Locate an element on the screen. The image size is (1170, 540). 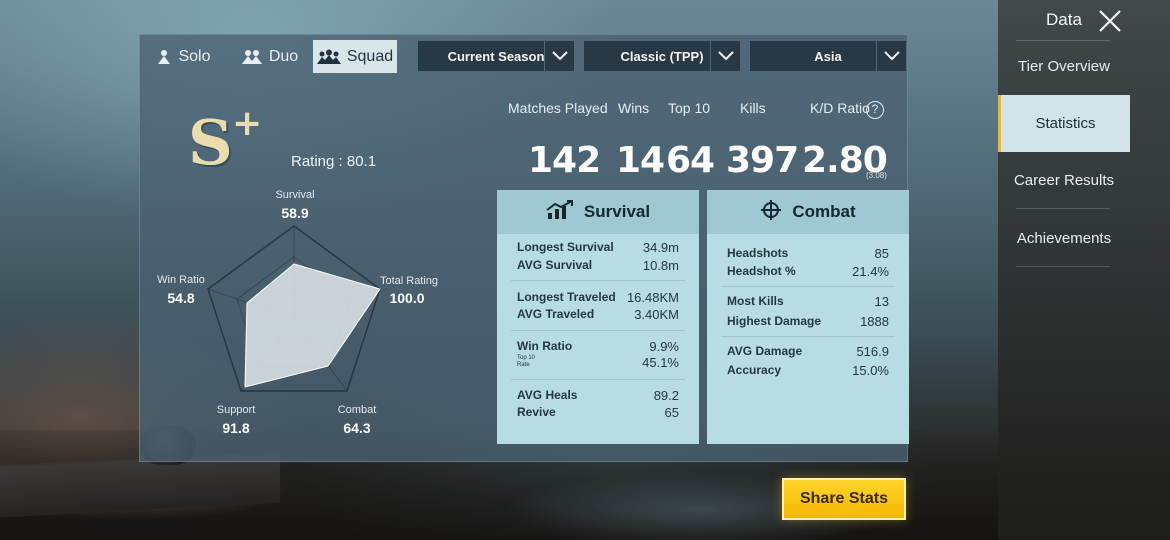
combat-card-header: Combat is located at coordinates (808, 212).